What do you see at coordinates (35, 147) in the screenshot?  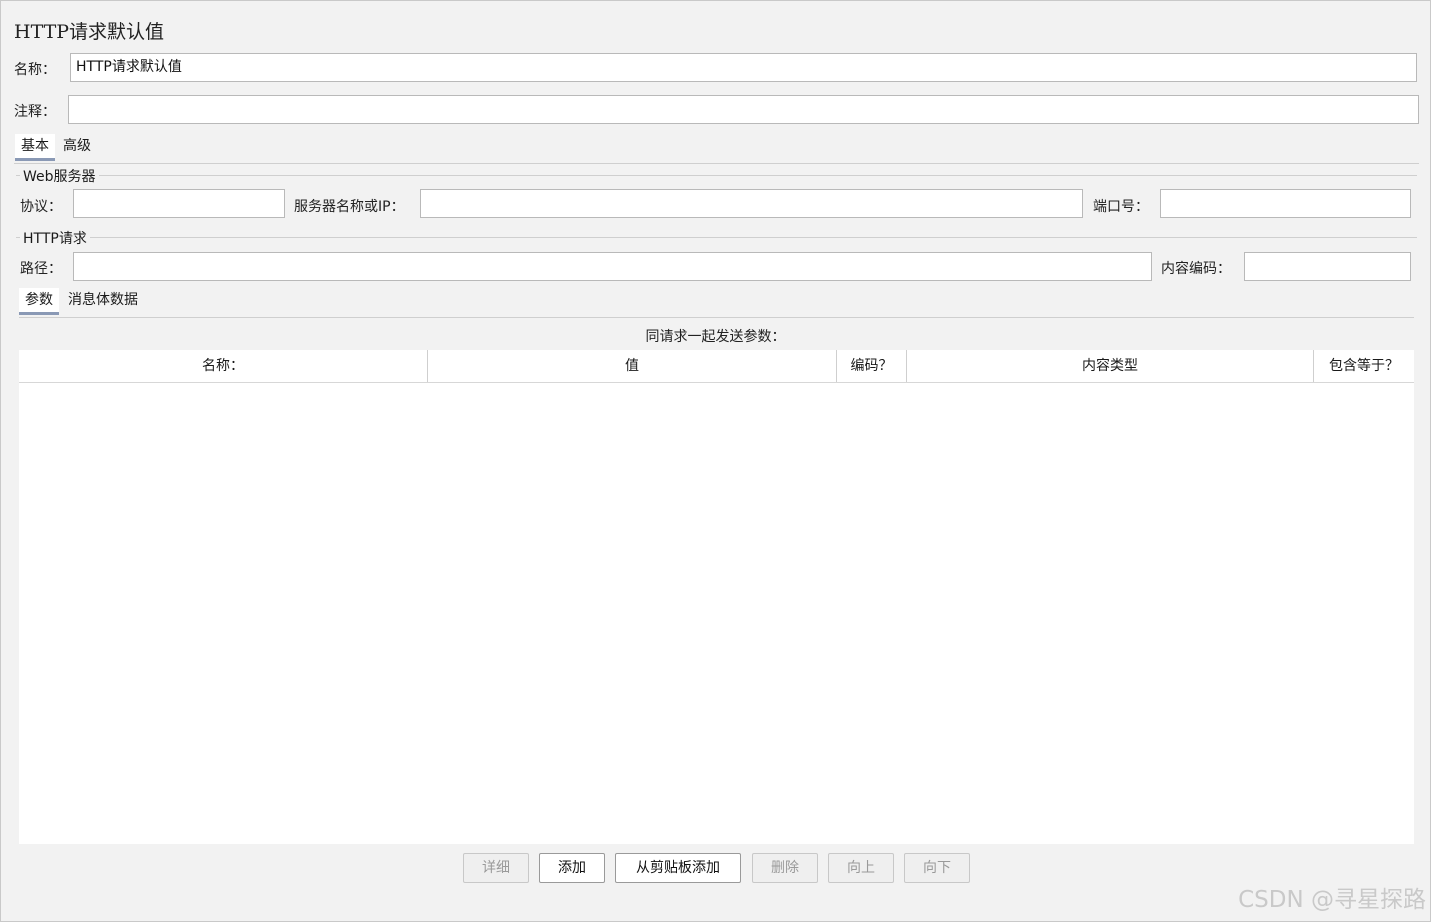 I see `tab-basic: 基本` at bounding box center [35, 147].